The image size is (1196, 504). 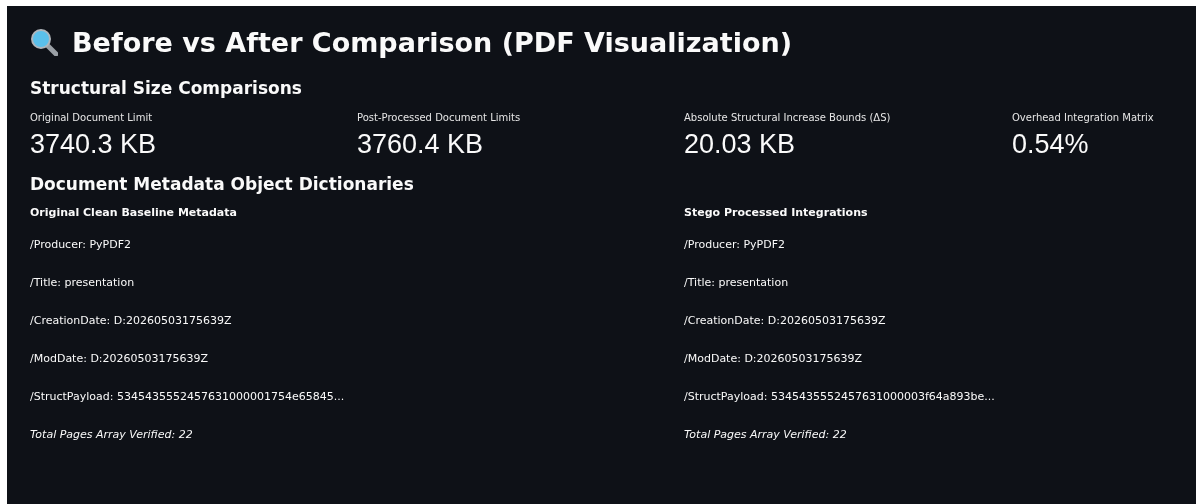 I want to click on metric-value: 3740.3 KB, so click(x=94, y=144).